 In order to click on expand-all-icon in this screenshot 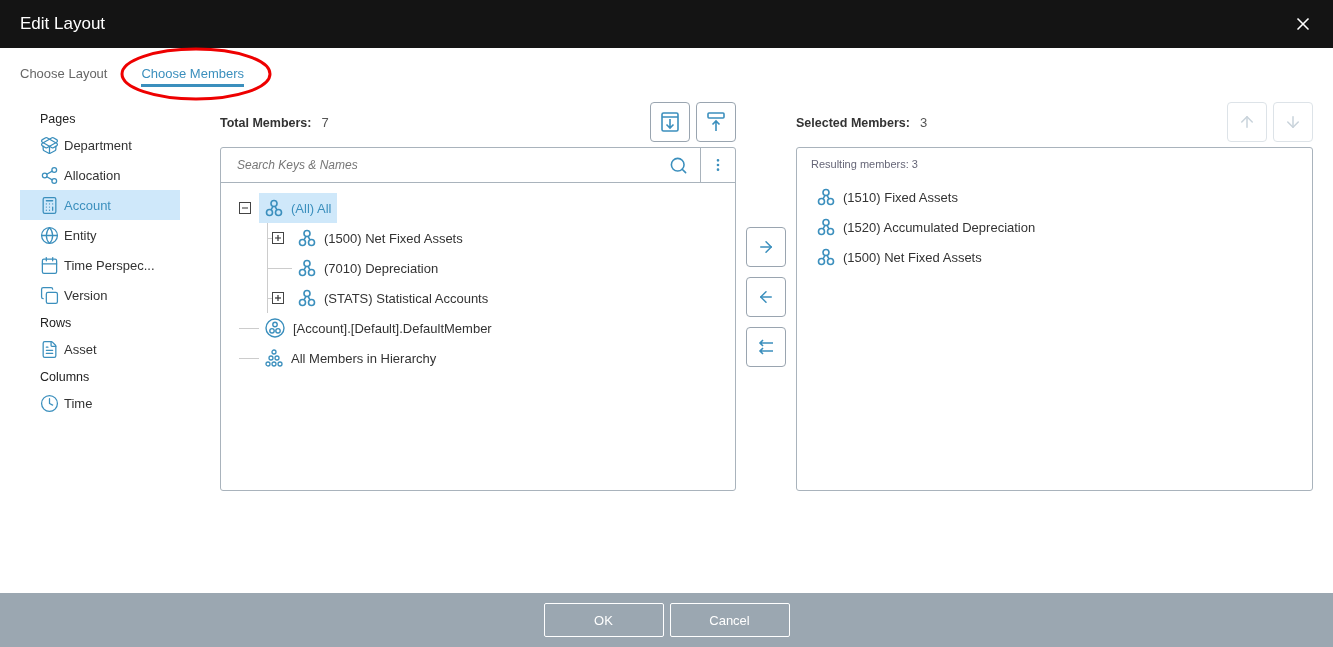, I will do `click(670, 122)`.